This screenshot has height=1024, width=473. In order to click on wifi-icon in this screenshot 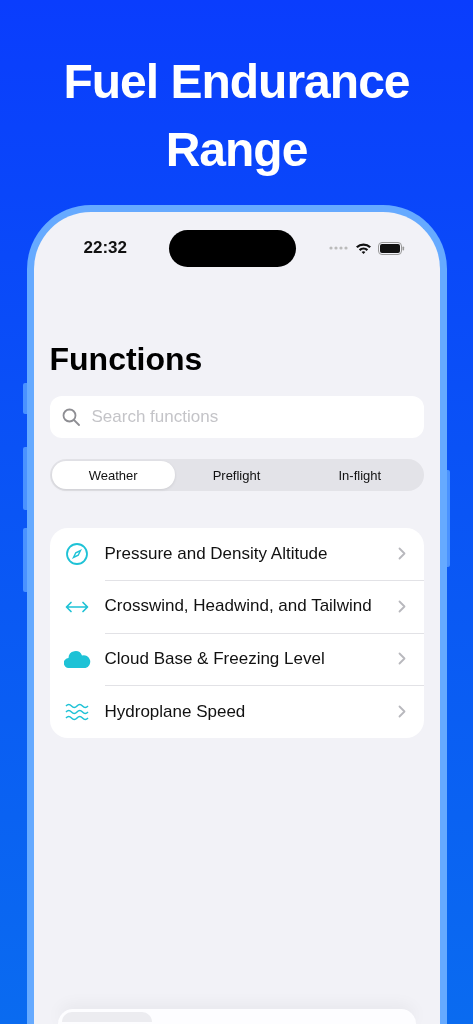, I will do `click(364, 248)`.